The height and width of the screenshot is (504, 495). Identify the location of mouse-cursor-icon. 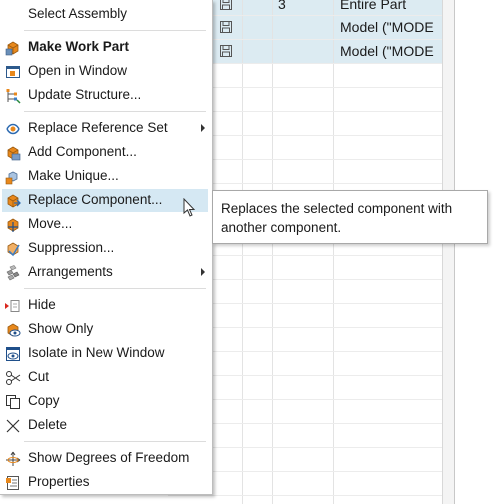
(189, 207).